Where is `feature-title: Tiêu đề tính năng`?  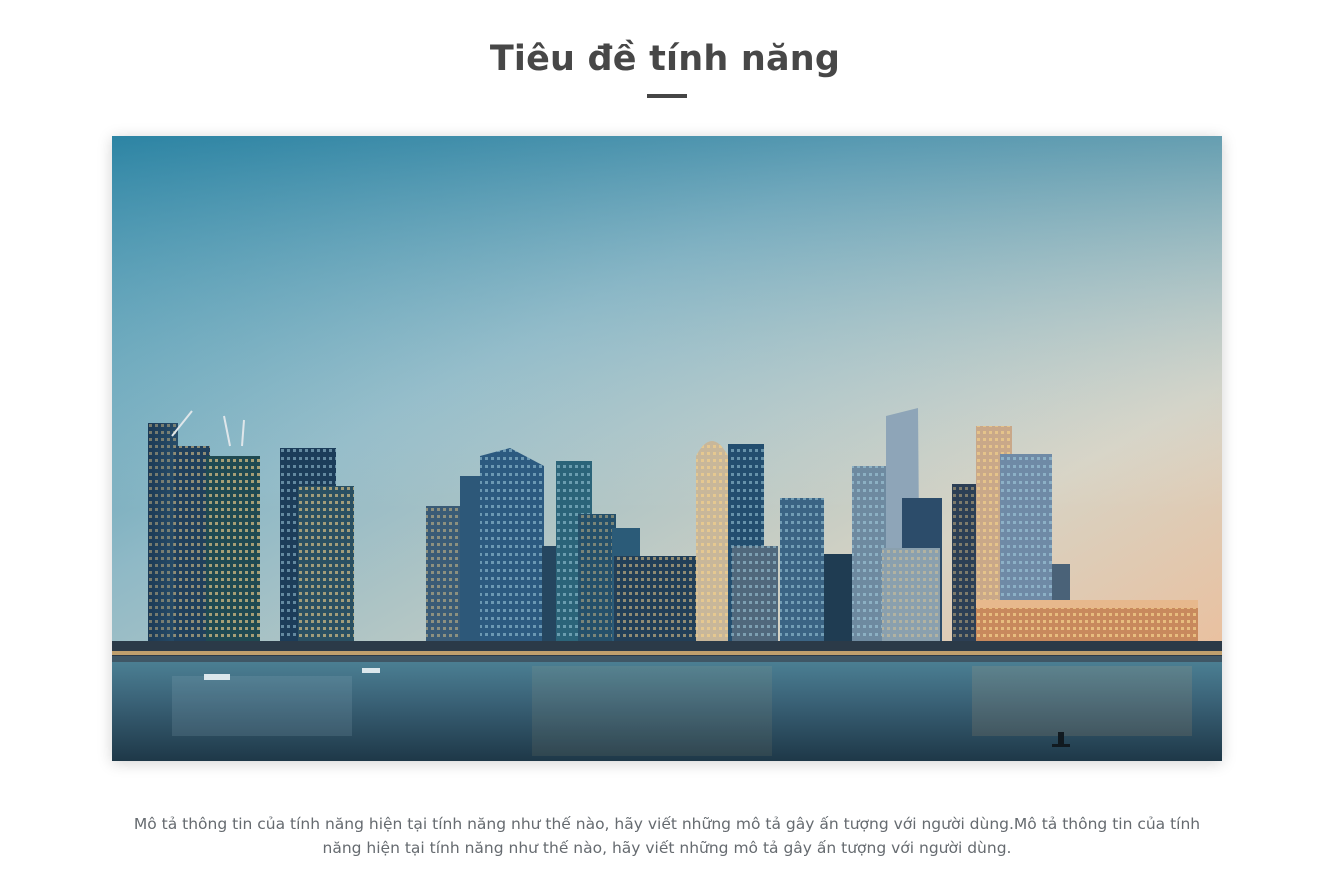
feature-title: Tiêu đề tính năng is located at coordinates (665, 59).